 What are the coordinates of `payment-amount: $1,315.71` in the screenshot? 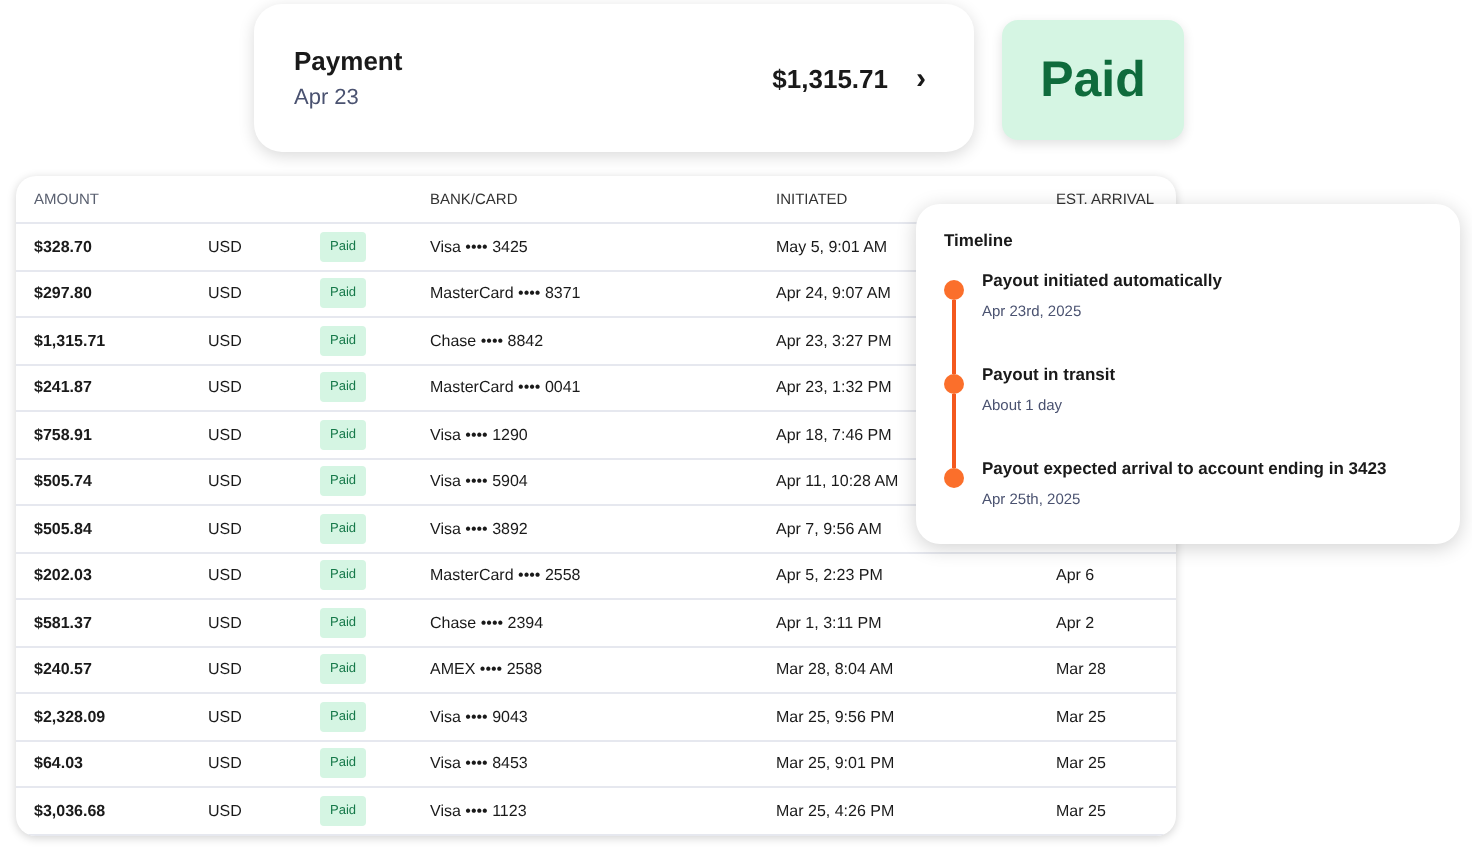 It's located at (830, 78).